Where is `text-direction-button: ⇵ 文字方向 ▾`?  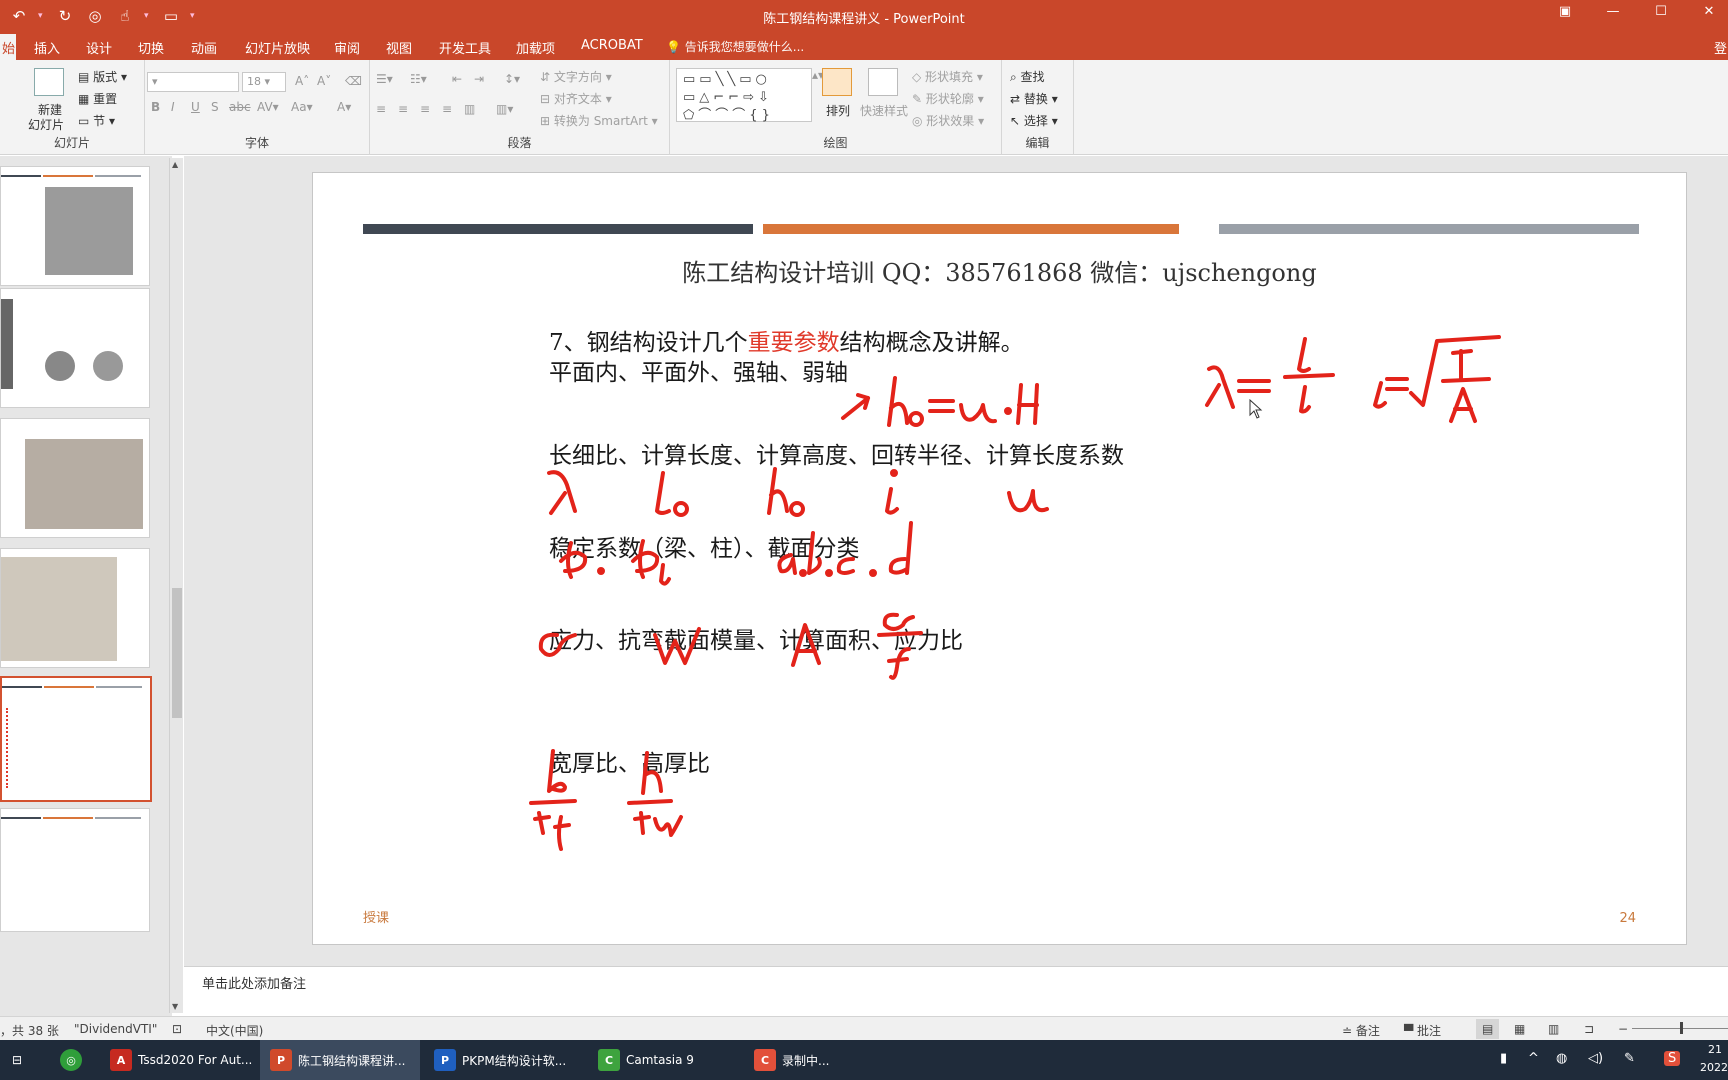 text-direction-button: ⇵ 文字方向 ▾ is located at coordinates (576, 76).